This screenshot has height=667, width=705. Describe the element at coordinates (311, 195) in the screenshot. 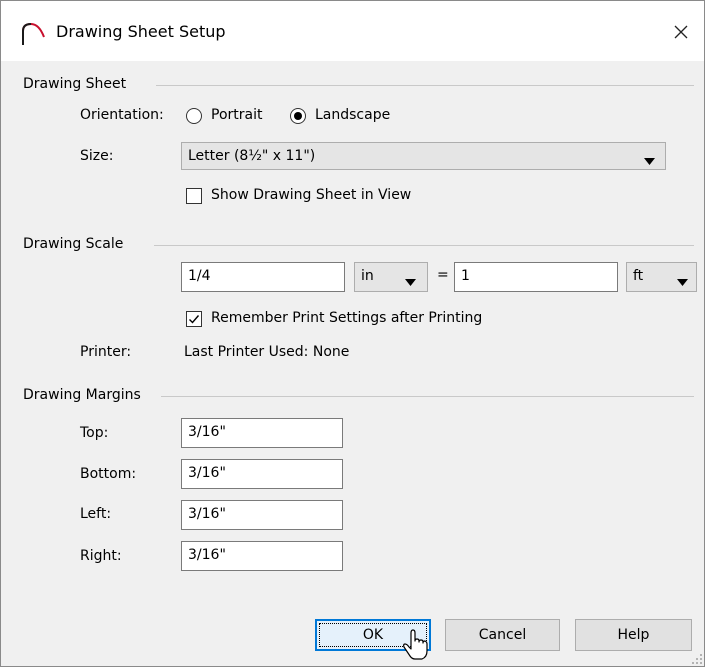

I see `show-sheet-label: Show Drawing Sheet in View` at that location.